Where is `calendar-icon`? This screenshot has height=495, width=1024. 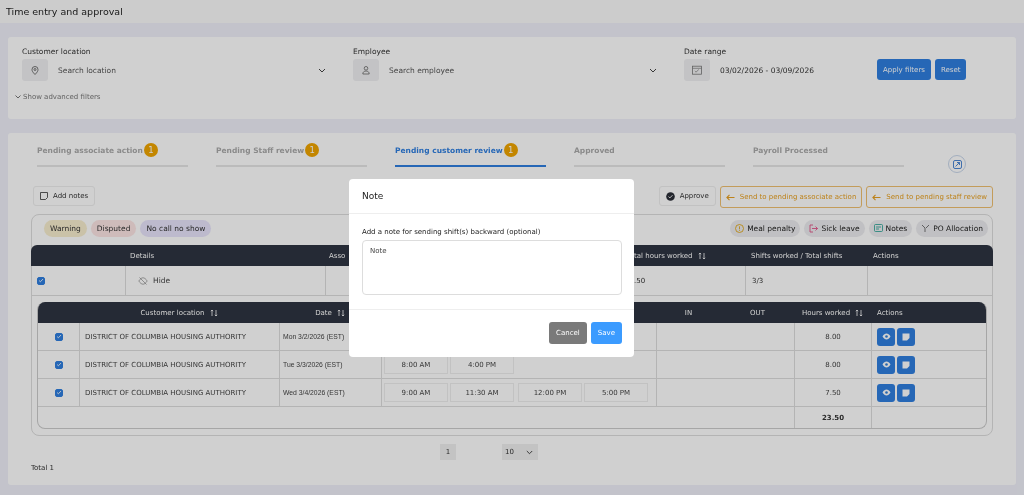
calendar-icon is located at coordinates (697, 70).